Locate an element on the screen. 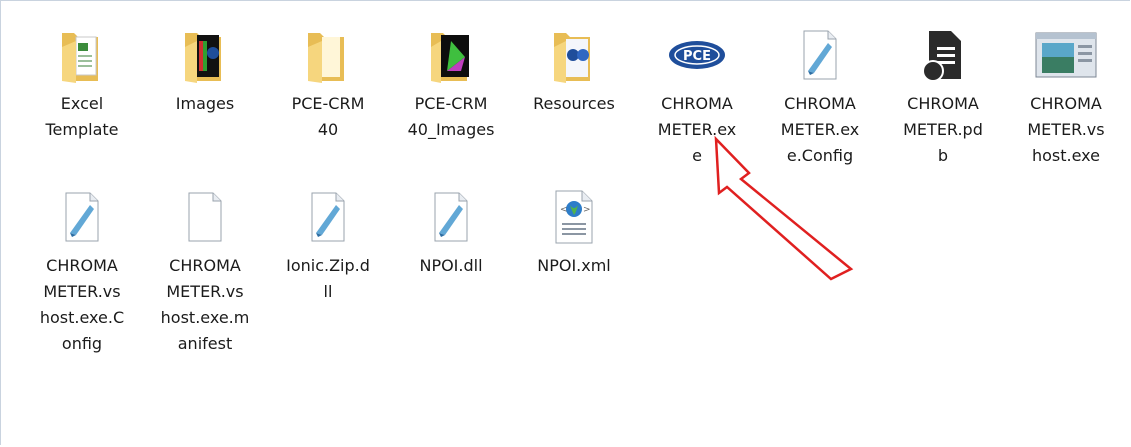 The image size is (1131, 447). file-label: CHROMA METER.vs host.exe is located at coordinates (1066, 129).